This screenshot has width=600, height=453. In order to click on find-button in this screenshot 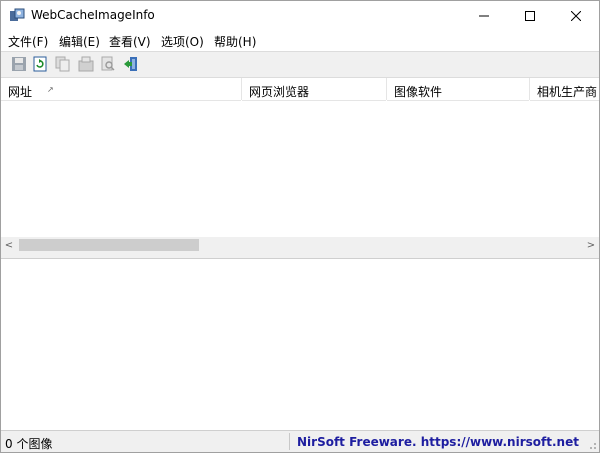, I will do `click(108, 64)`.